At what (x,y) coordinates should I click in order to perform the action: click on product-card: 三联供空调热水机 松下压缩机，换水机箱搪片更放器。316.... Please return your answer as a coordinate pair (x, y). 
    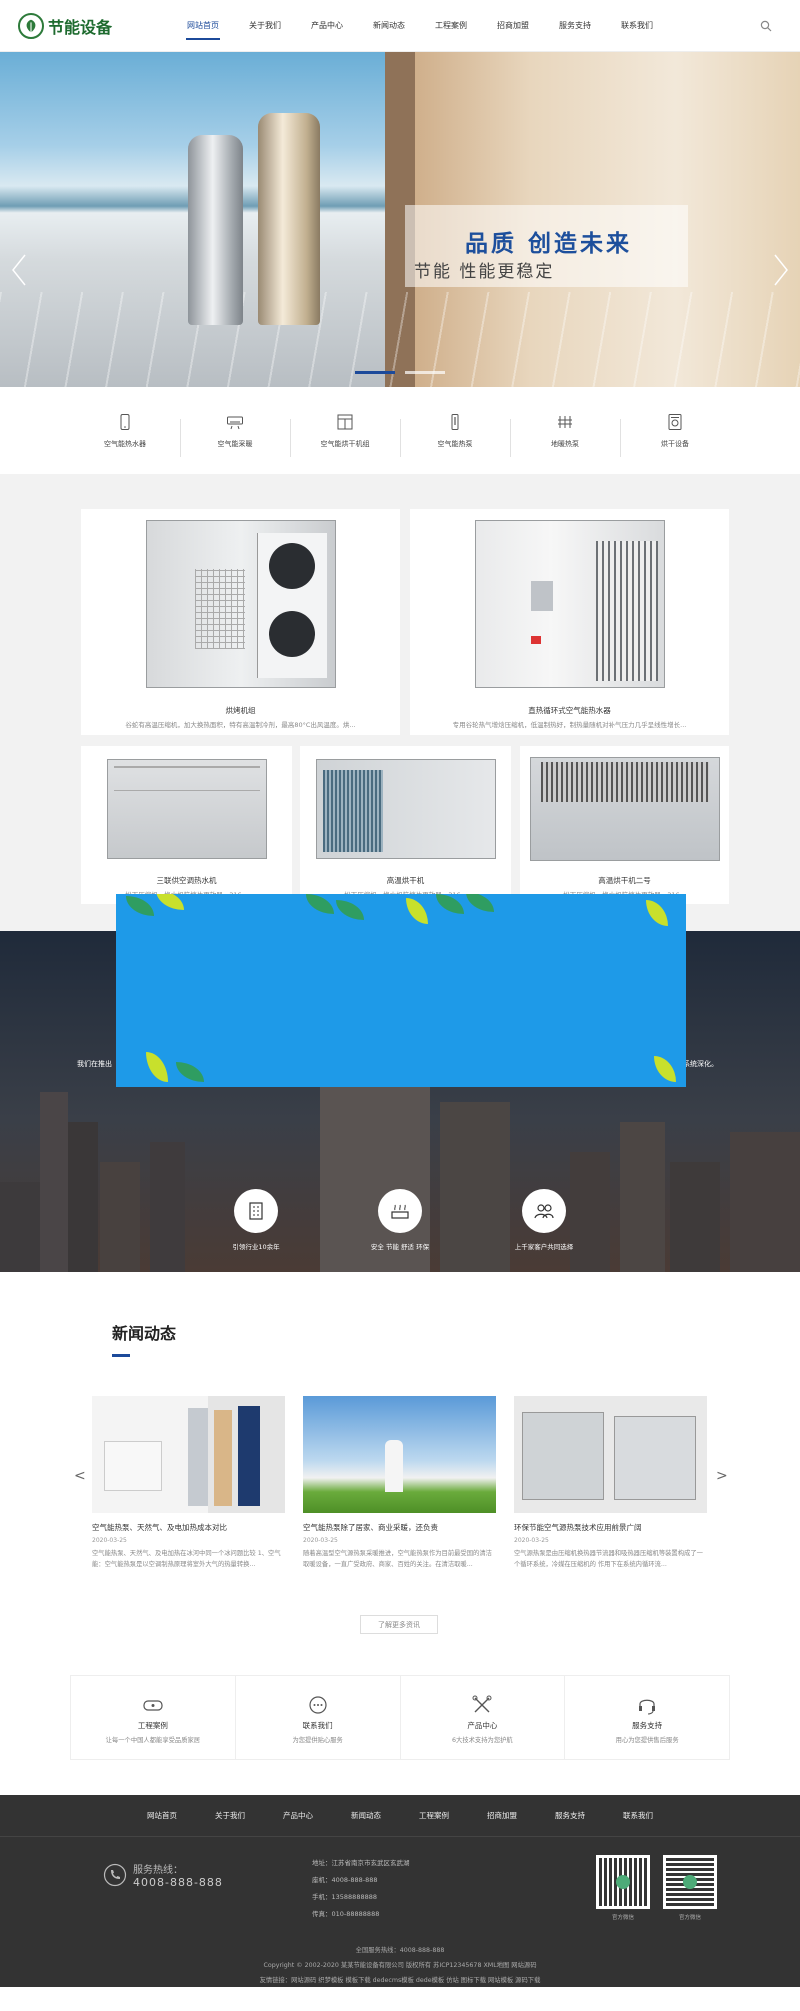
    Looking at the image, I should click on (186, 825).